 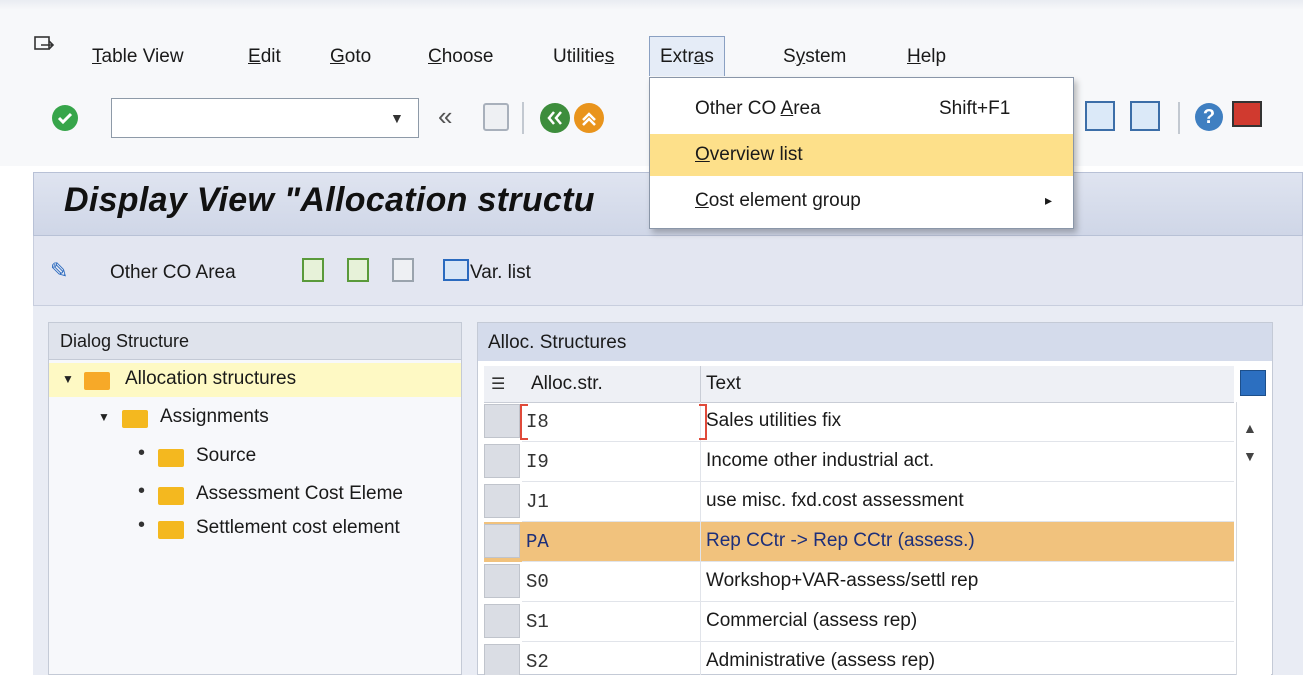 I want to click on menu-table-view: Table View, so click(x=138, y=57).